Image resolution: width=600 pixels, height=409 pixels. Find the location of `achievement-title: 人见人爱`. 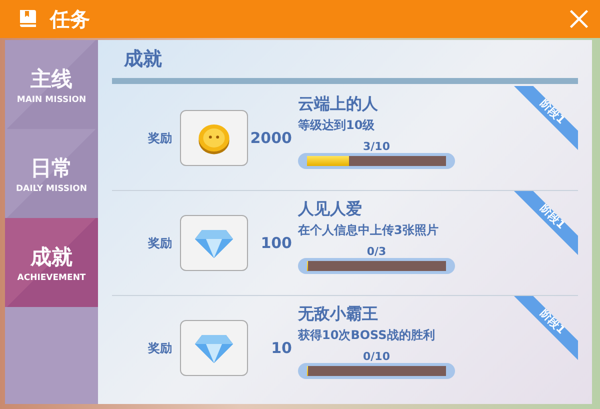

achievement-title: 人见人爱 is located at coordinates (330, 209).